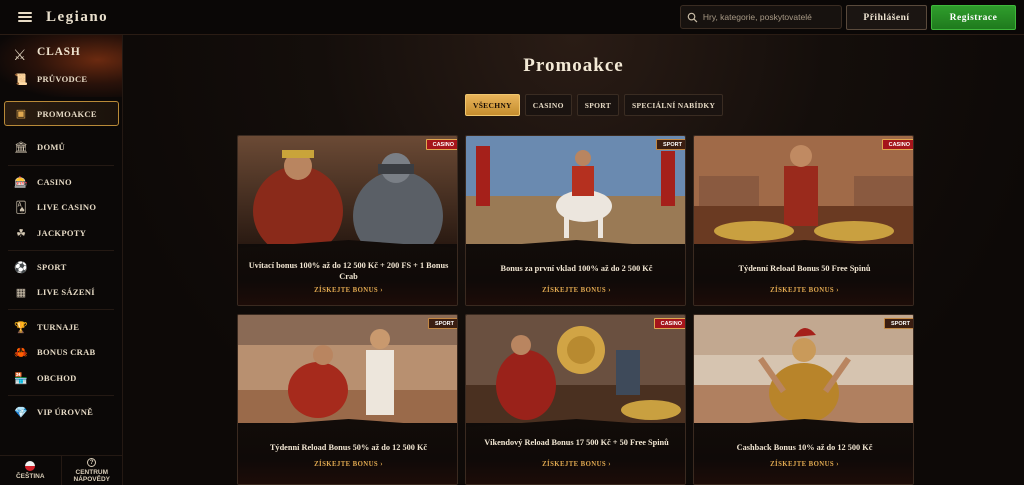 The width and height of the screenshot is (1024, 485). Describe the element at coordinates (492, 105) in the screenshot. I see `tab-all: VŠECHNY` at that location.